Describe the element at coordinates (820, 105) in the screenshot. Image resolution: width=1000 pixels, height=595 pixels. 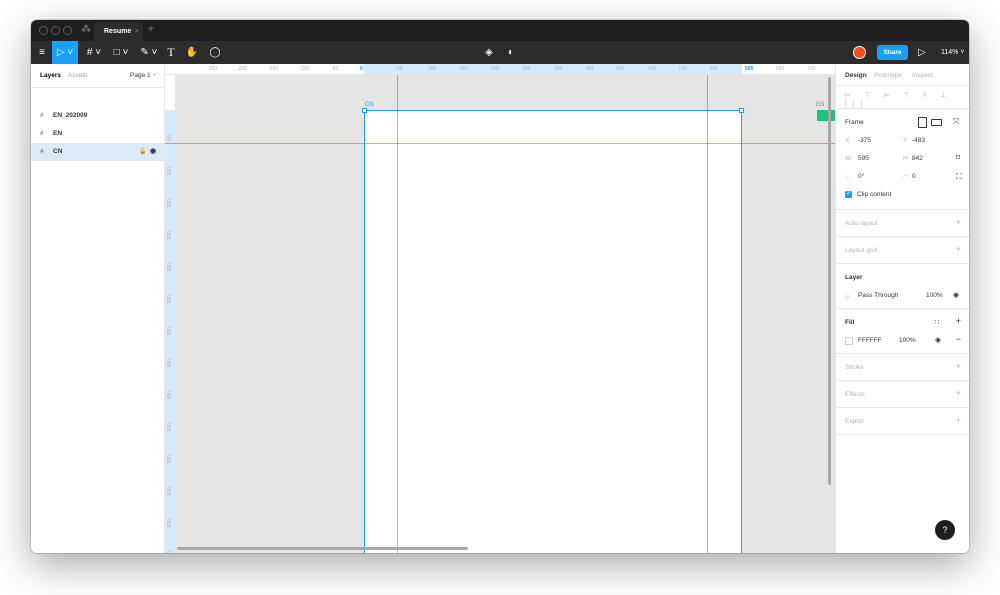
I see `frame-label-en: EN` at that location.